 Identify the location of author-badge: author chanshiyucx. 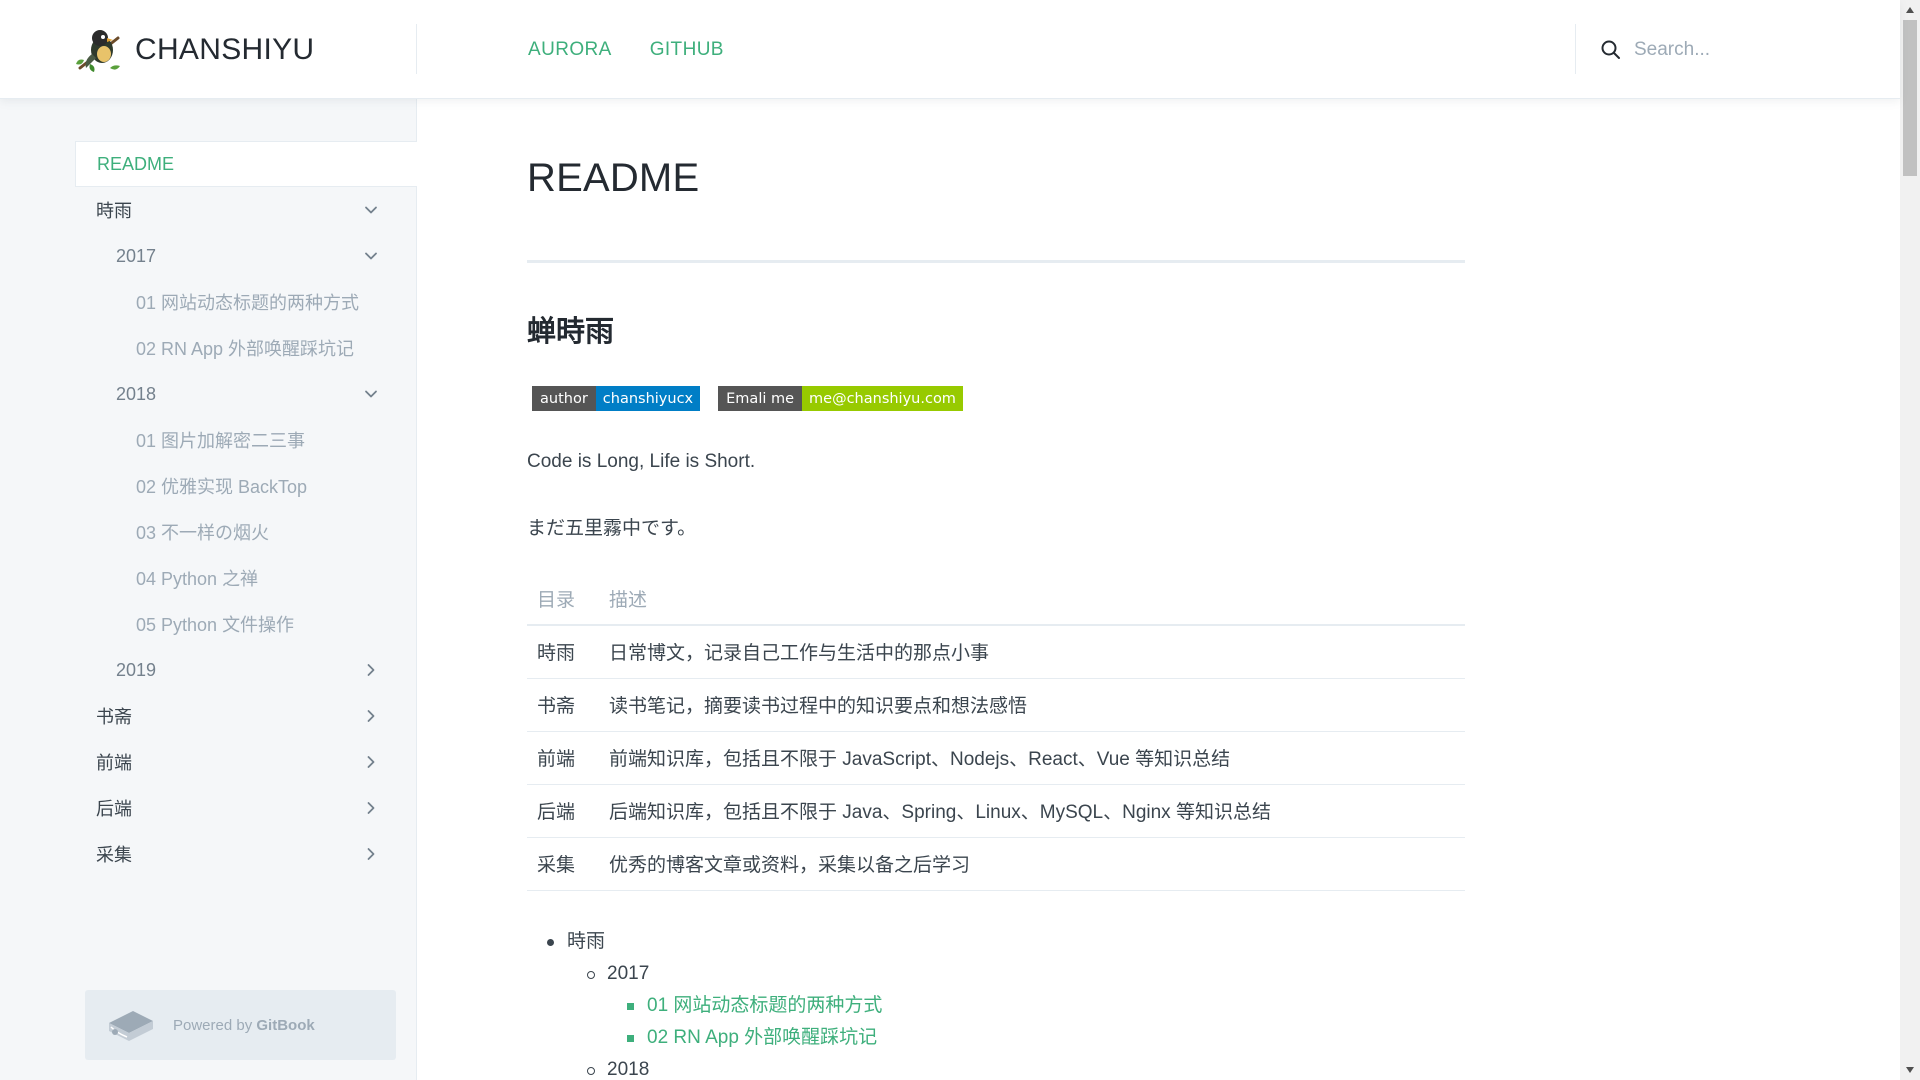
(616, 398).